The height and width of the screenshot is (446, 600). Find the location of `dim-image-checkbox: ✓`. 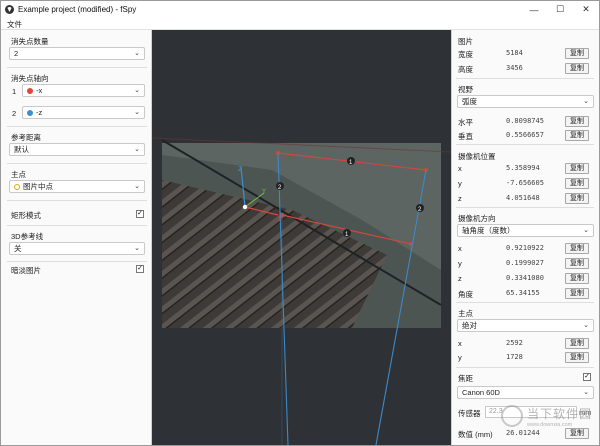

dim-image-checkbox: ✓ is located at coordinates (140, 269).